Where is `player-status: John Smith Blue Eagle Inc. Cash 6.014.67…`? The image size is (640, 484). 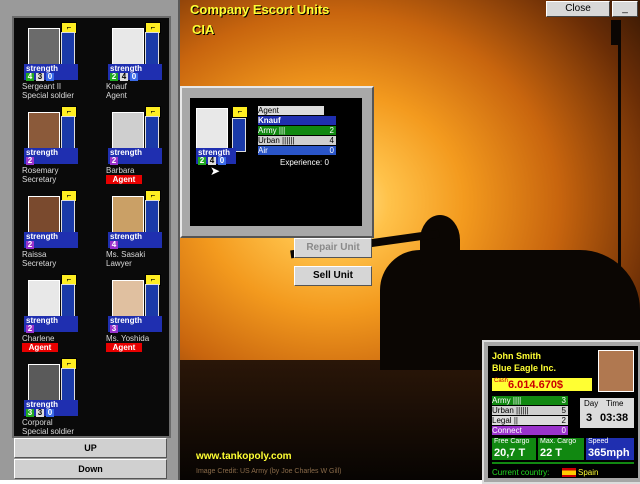
player-status: John Smith Blue Eagle Inc. Cash 6.014.67… is located at coordinates (563, 412).